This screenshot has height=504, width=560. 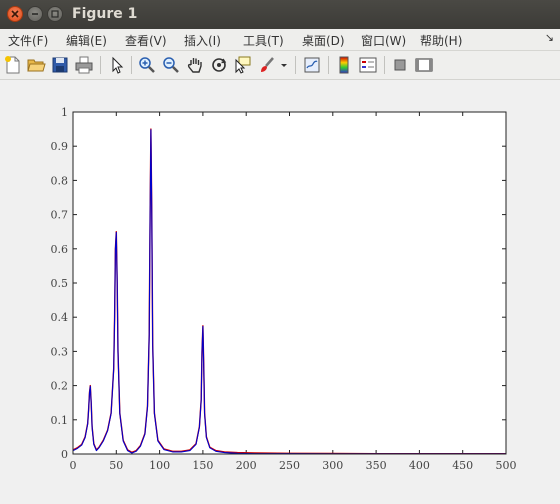 I want to click on new-figure-button, so click(x=13, y=65).